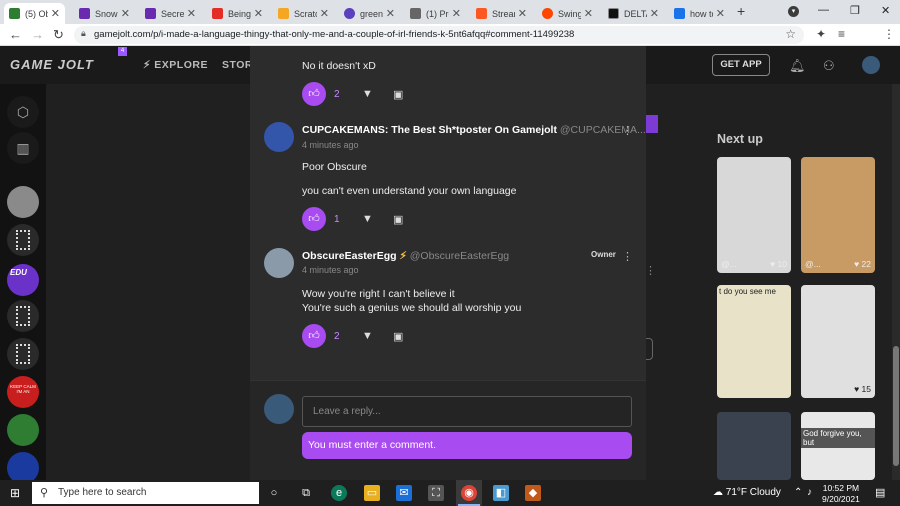 This screenshot has height=506, width=900. Describe the element at coordinates (841, 494) in the screenshot. I see `taskbar-clock: 10:52 PM 9/20/2021` at that location.